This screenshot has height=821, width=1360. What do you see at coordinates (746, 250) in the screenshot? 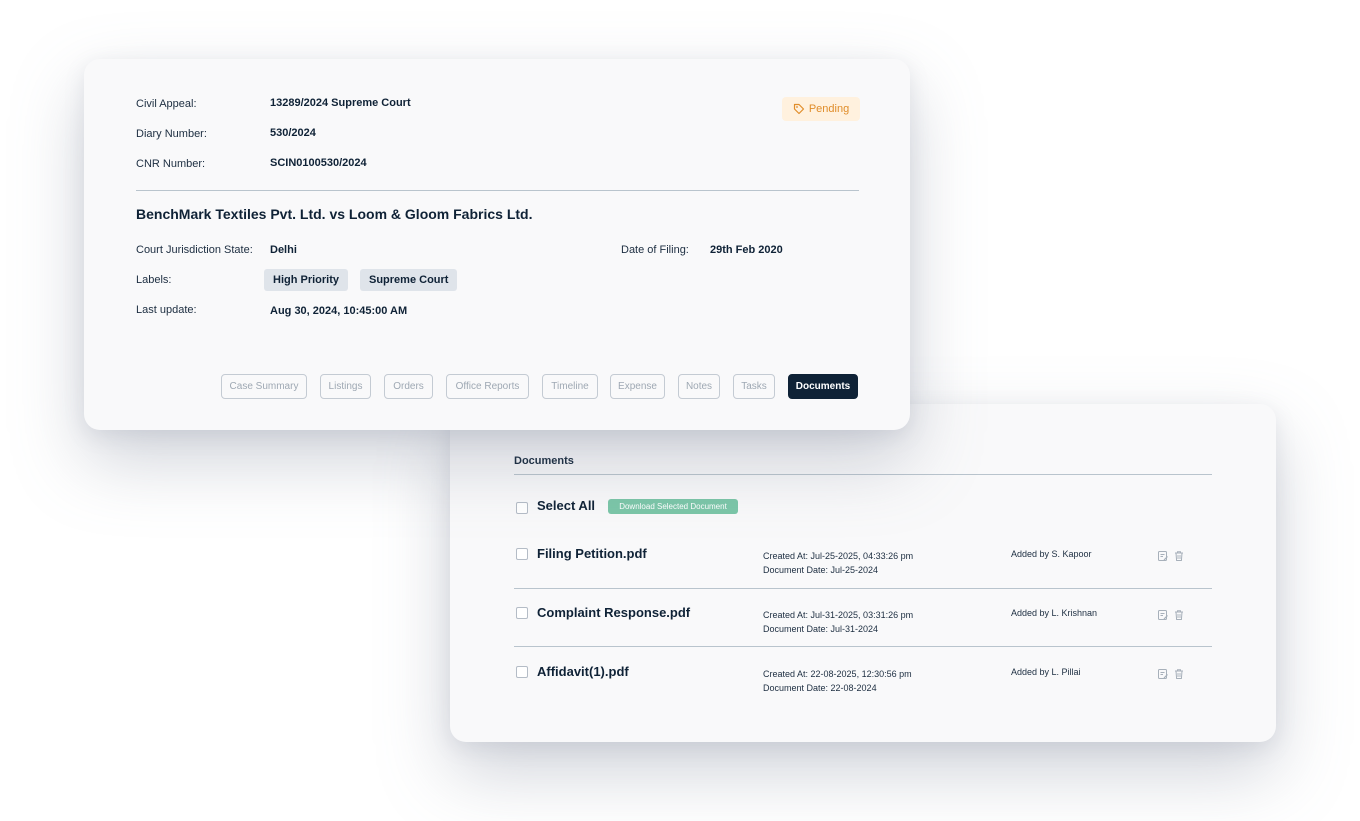
I see `filing-date-value: 29th Feb 2020` at bounding box center [746, 250].